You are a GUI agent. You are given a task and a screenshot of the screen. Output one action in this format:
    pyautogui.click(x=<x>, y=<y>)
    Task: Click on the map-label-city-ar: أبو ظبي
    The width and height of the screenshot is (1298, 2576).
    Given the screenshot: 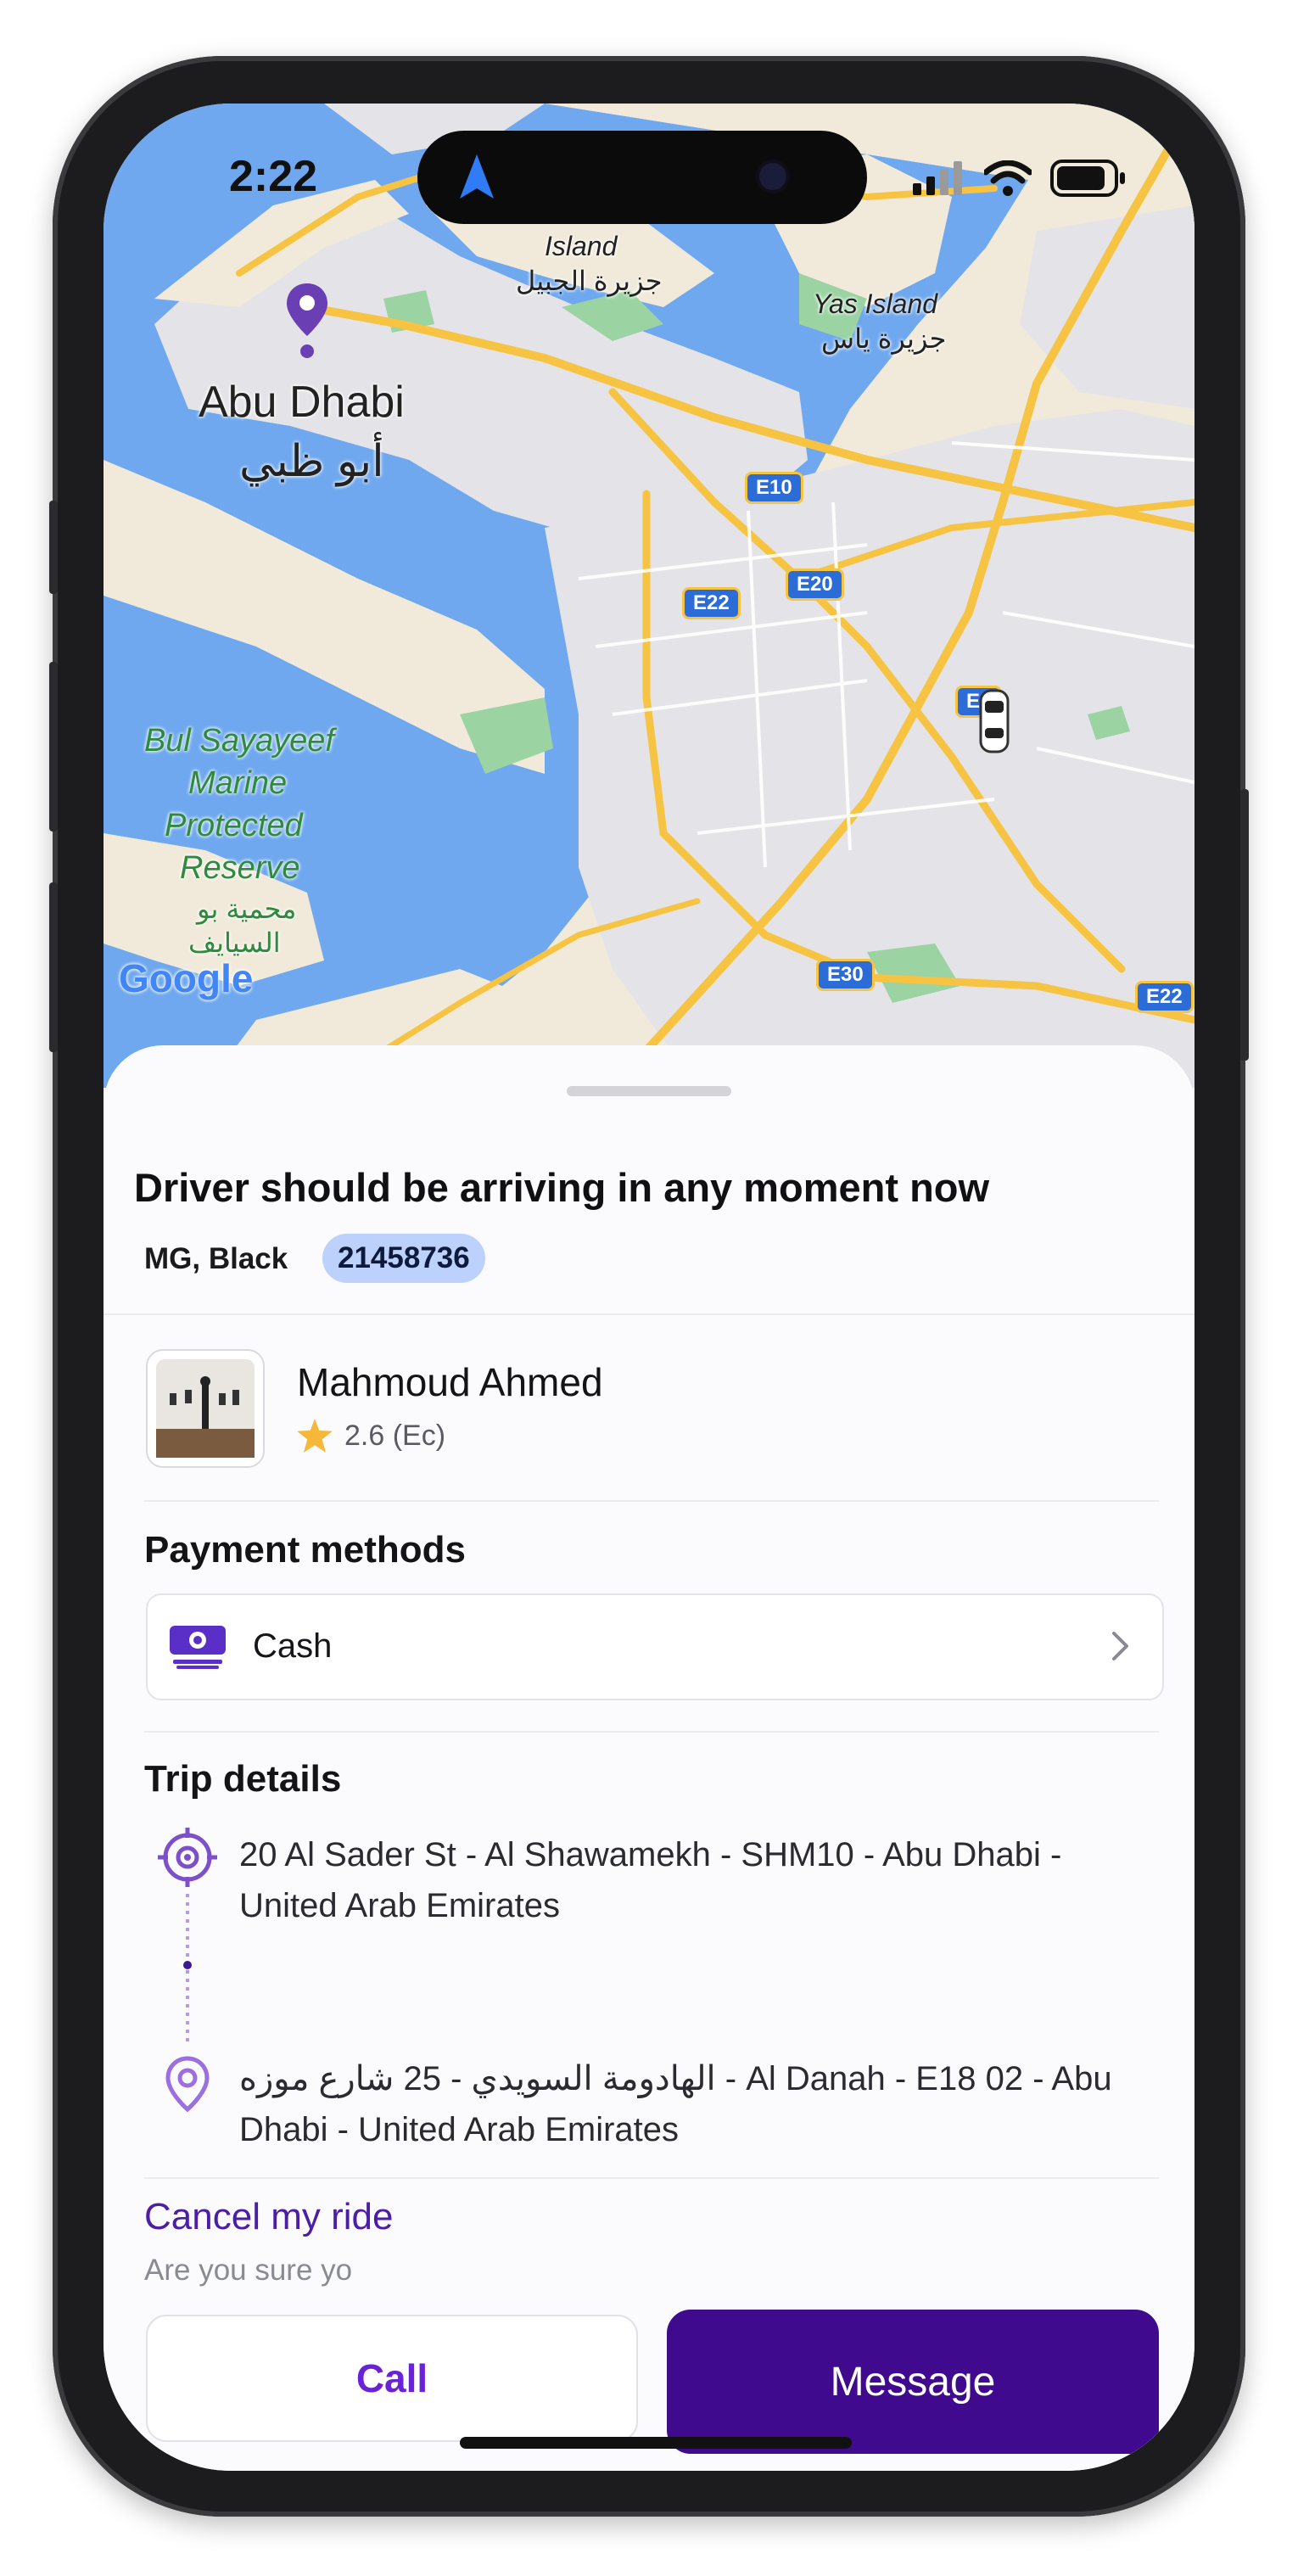 What is the action you would take?
    pyautogui.click(x=311, y=462)
    